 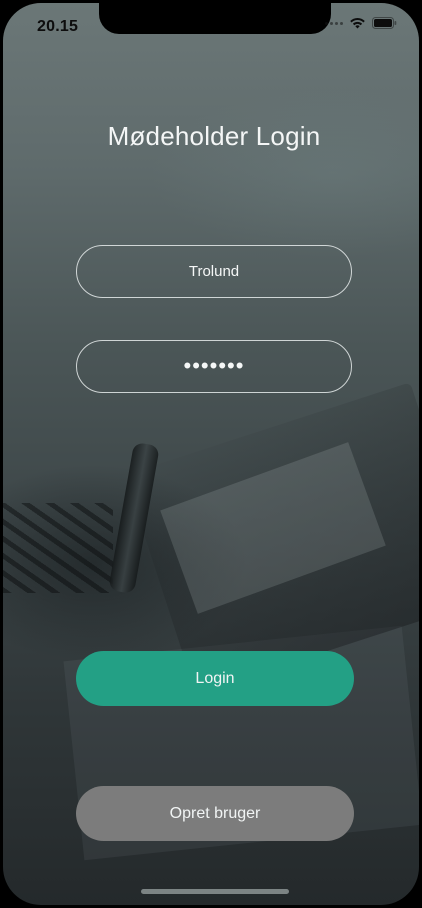 I want to click on status-indicators, so click(x=361, y=23).